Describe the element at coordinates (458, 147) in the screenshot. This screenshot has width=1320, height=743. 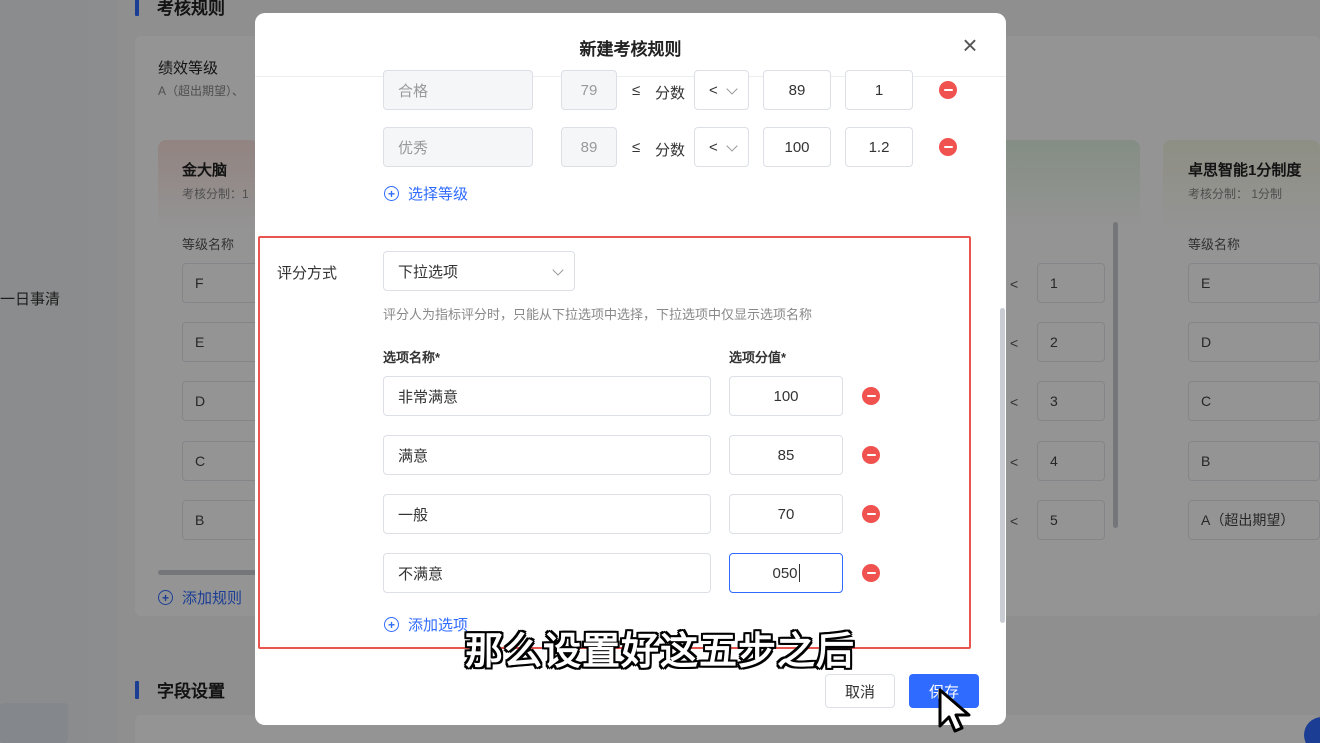
I see `grade-name-input: 优秀` at that location.